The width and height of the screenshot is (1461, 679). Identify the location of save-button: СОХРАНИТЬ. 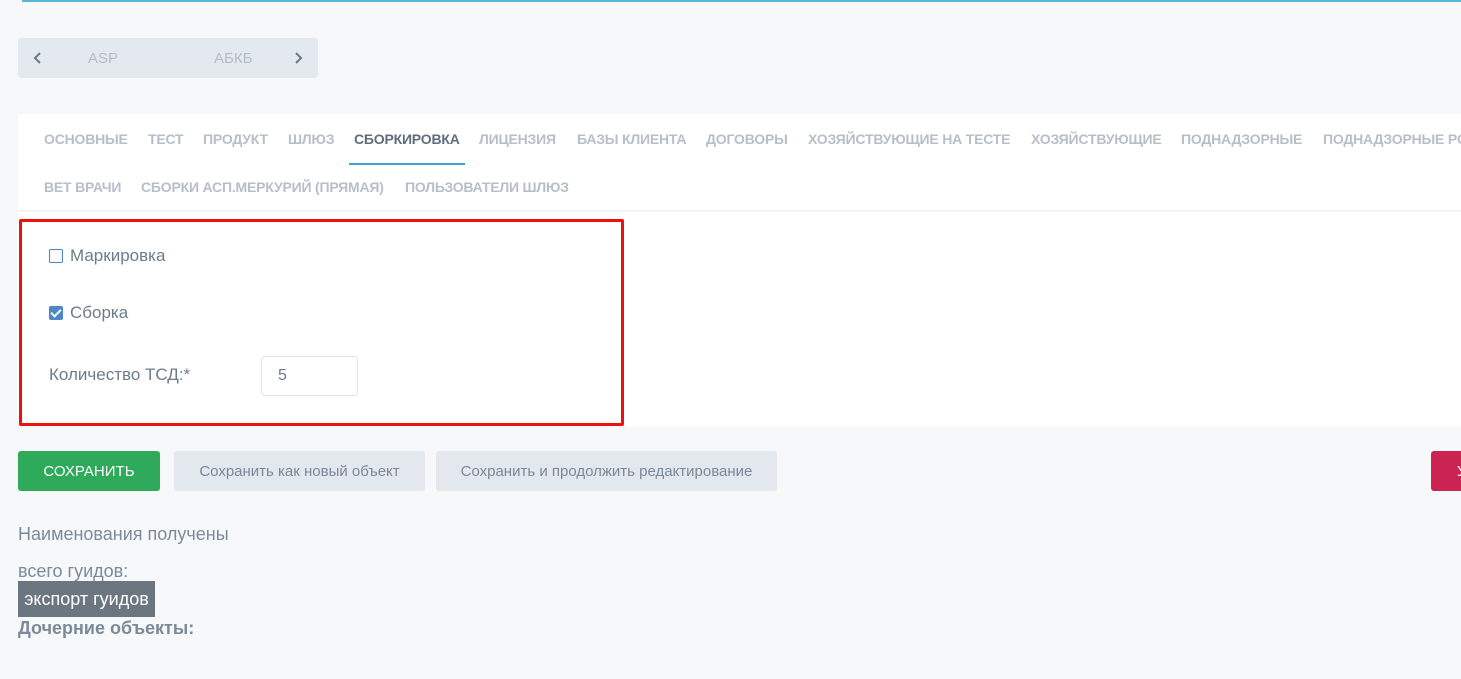
(89, 471).